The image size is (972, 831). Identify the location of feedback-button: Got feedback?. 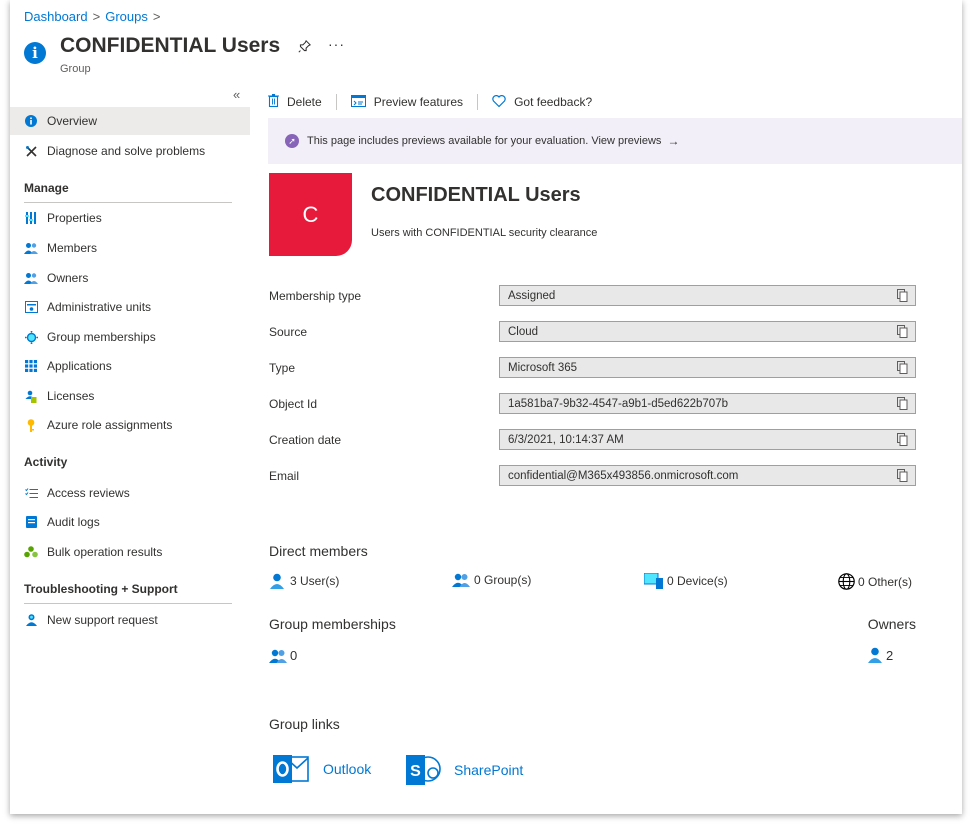
(542, 102).